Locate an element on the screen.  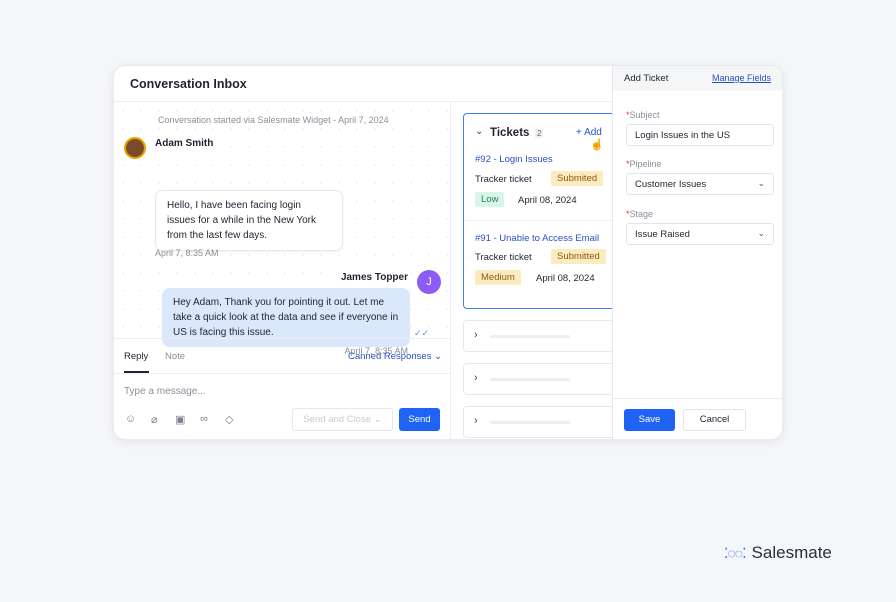
priority-badge: Low is located at coordinates (490, 199).